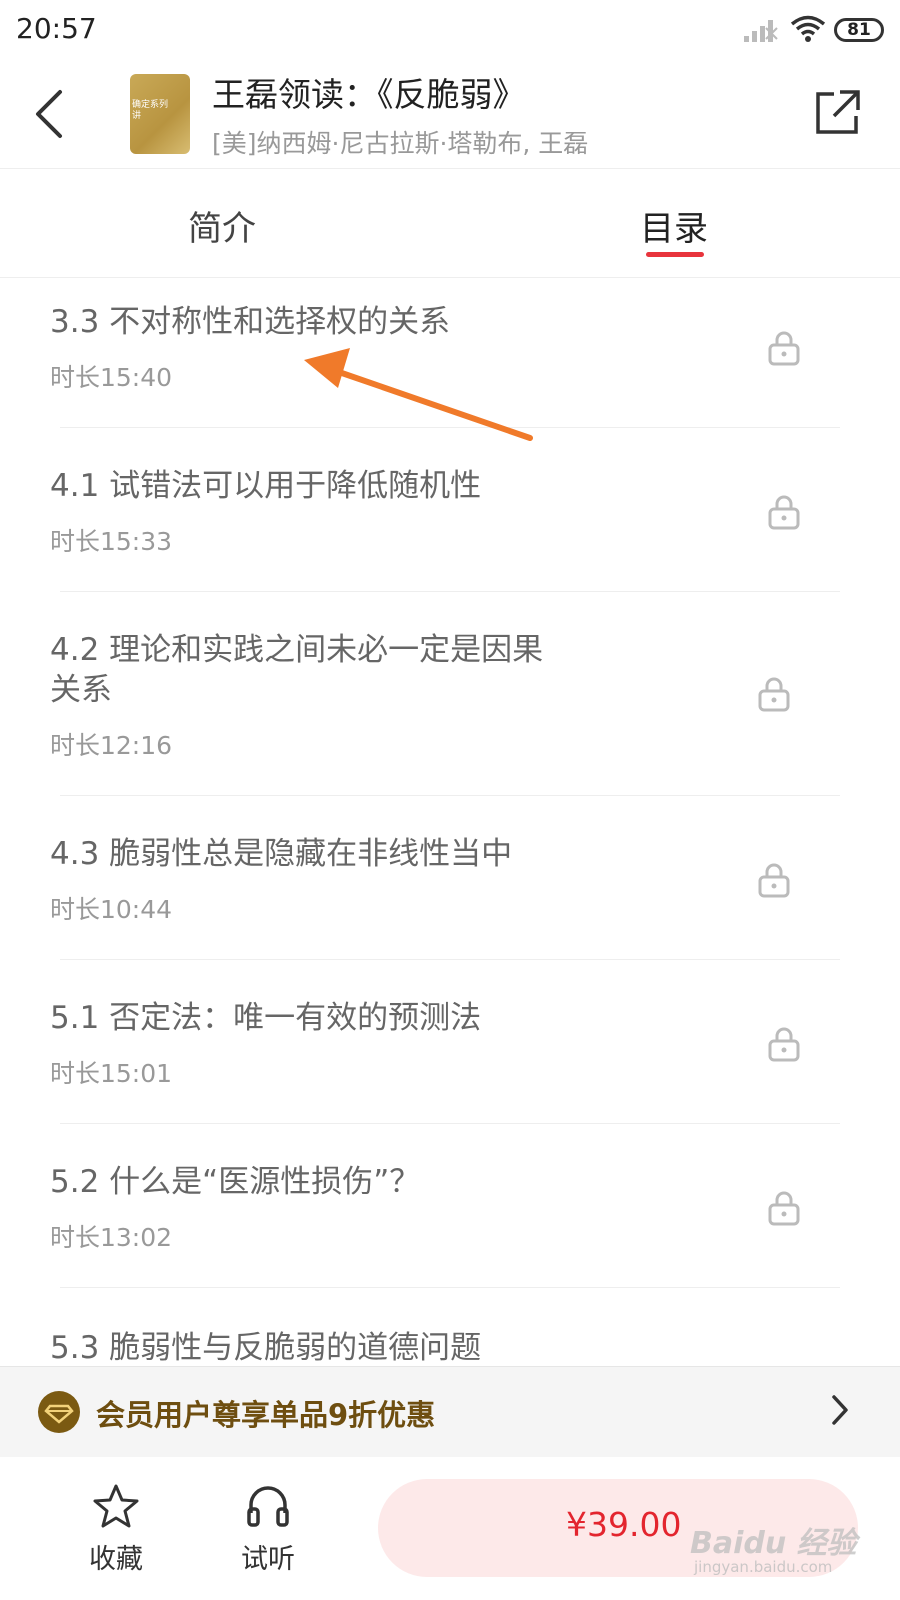 This screenshot has height=1600, width=900. I want to click on cover-text-line2: 讲, so click(137, 116).